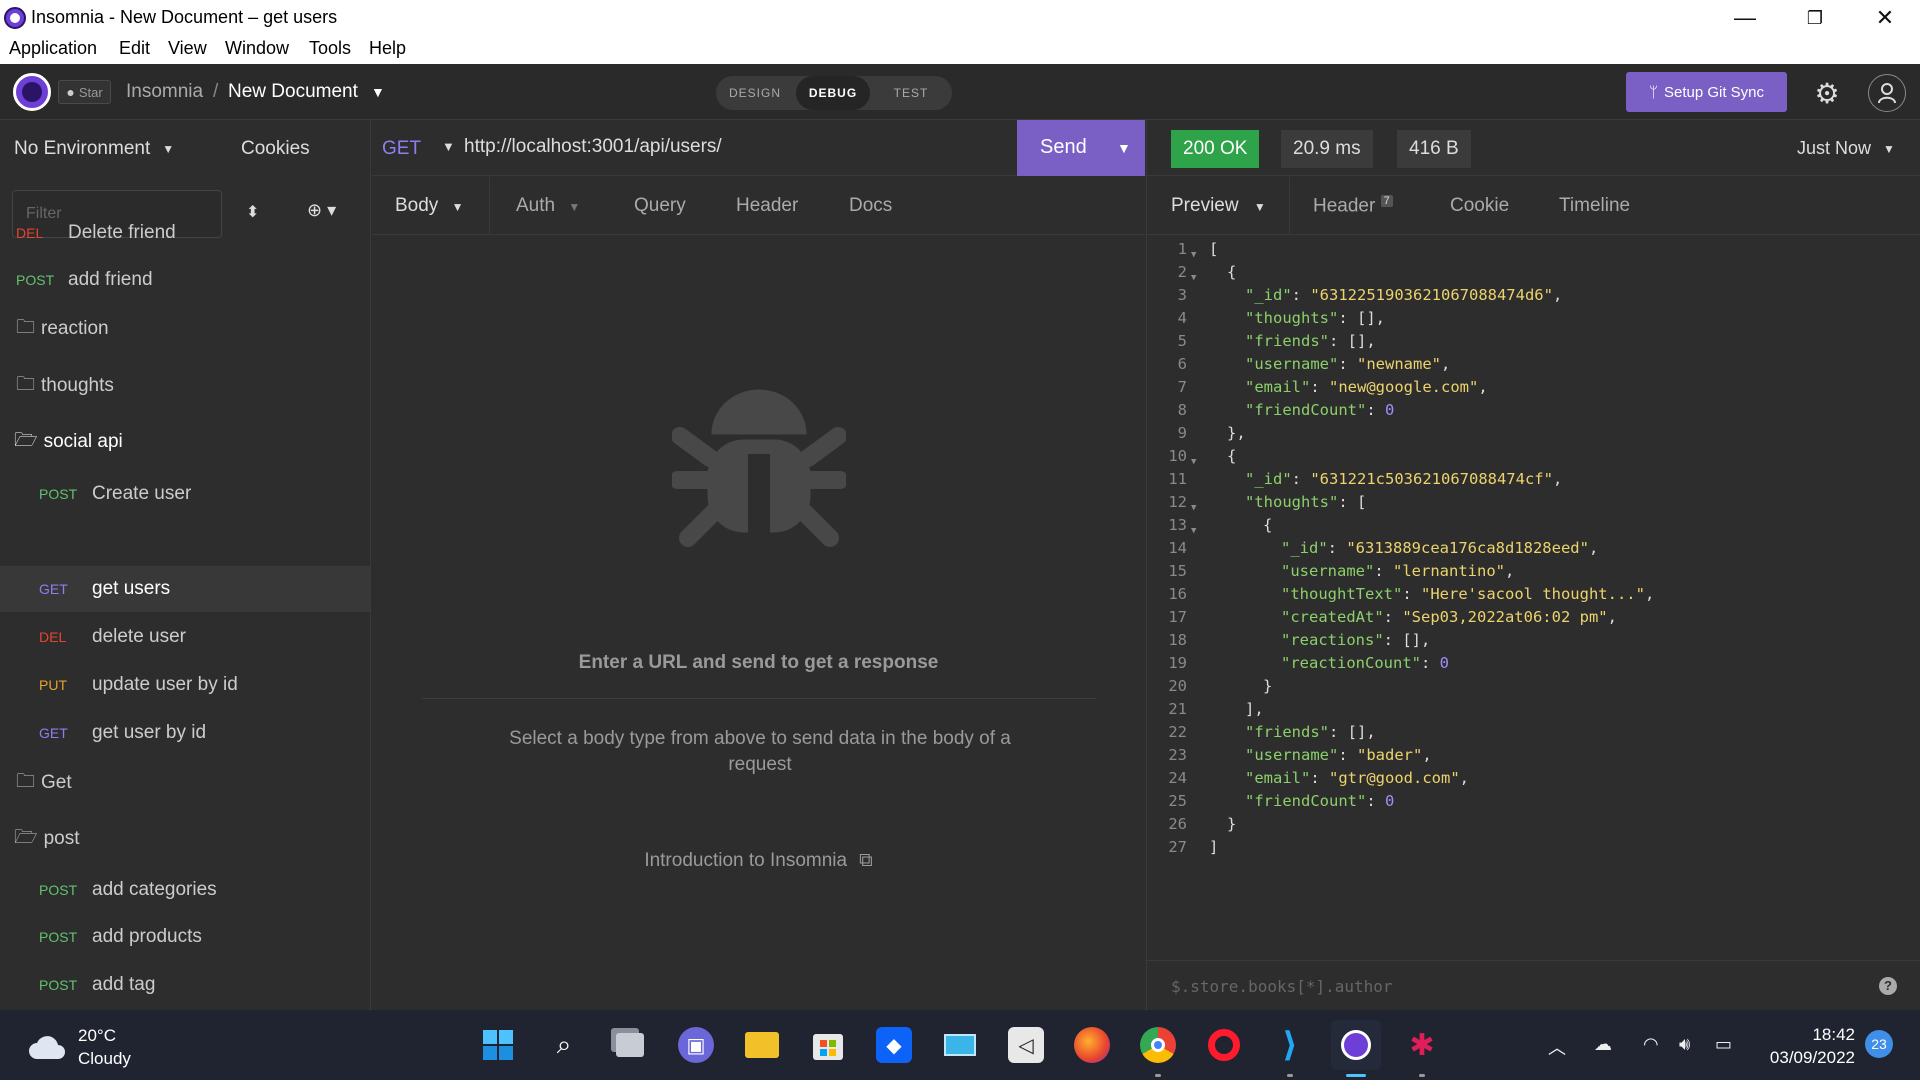 This screenshot has height=1080, width=1920. I want to click on method-selector: GET, so click(401, 149).